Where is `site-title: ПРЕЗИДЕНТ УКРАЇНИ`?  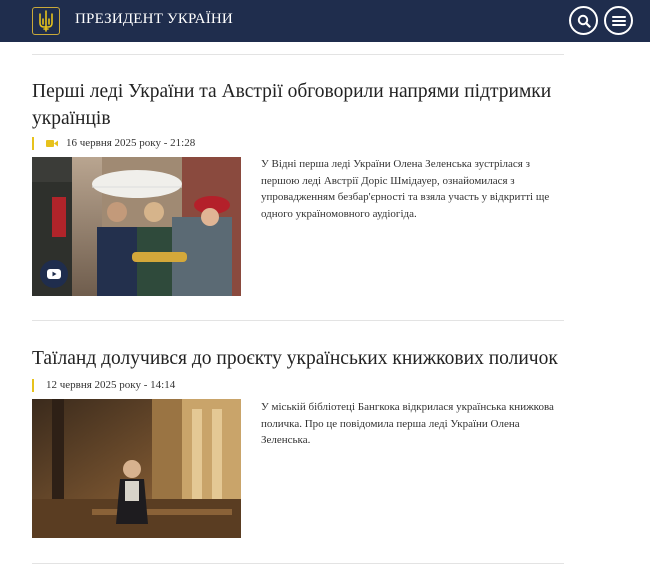 site-title: ПРЕЗИДЕНТ УКРАЇНИ is located at coordinates (154, 19).